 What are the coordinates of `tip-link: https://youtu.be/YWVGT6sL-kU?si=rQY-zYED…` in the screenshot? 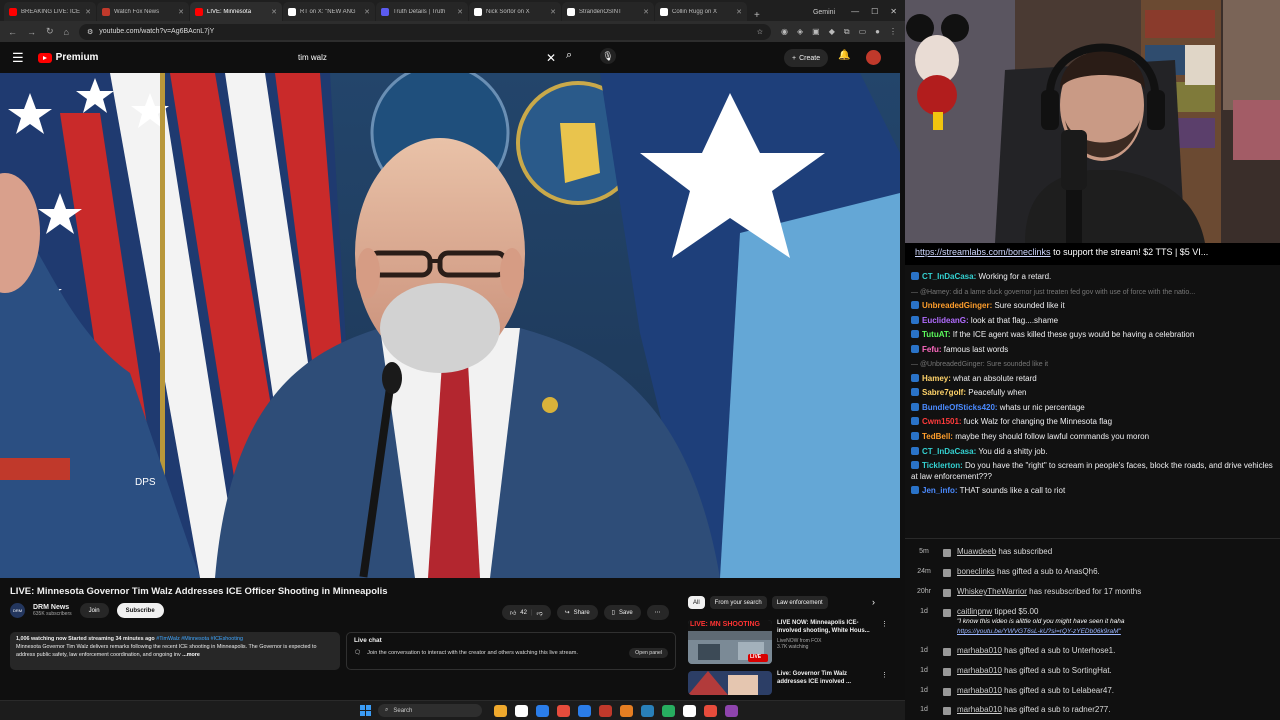 It's located at (1039, 631).